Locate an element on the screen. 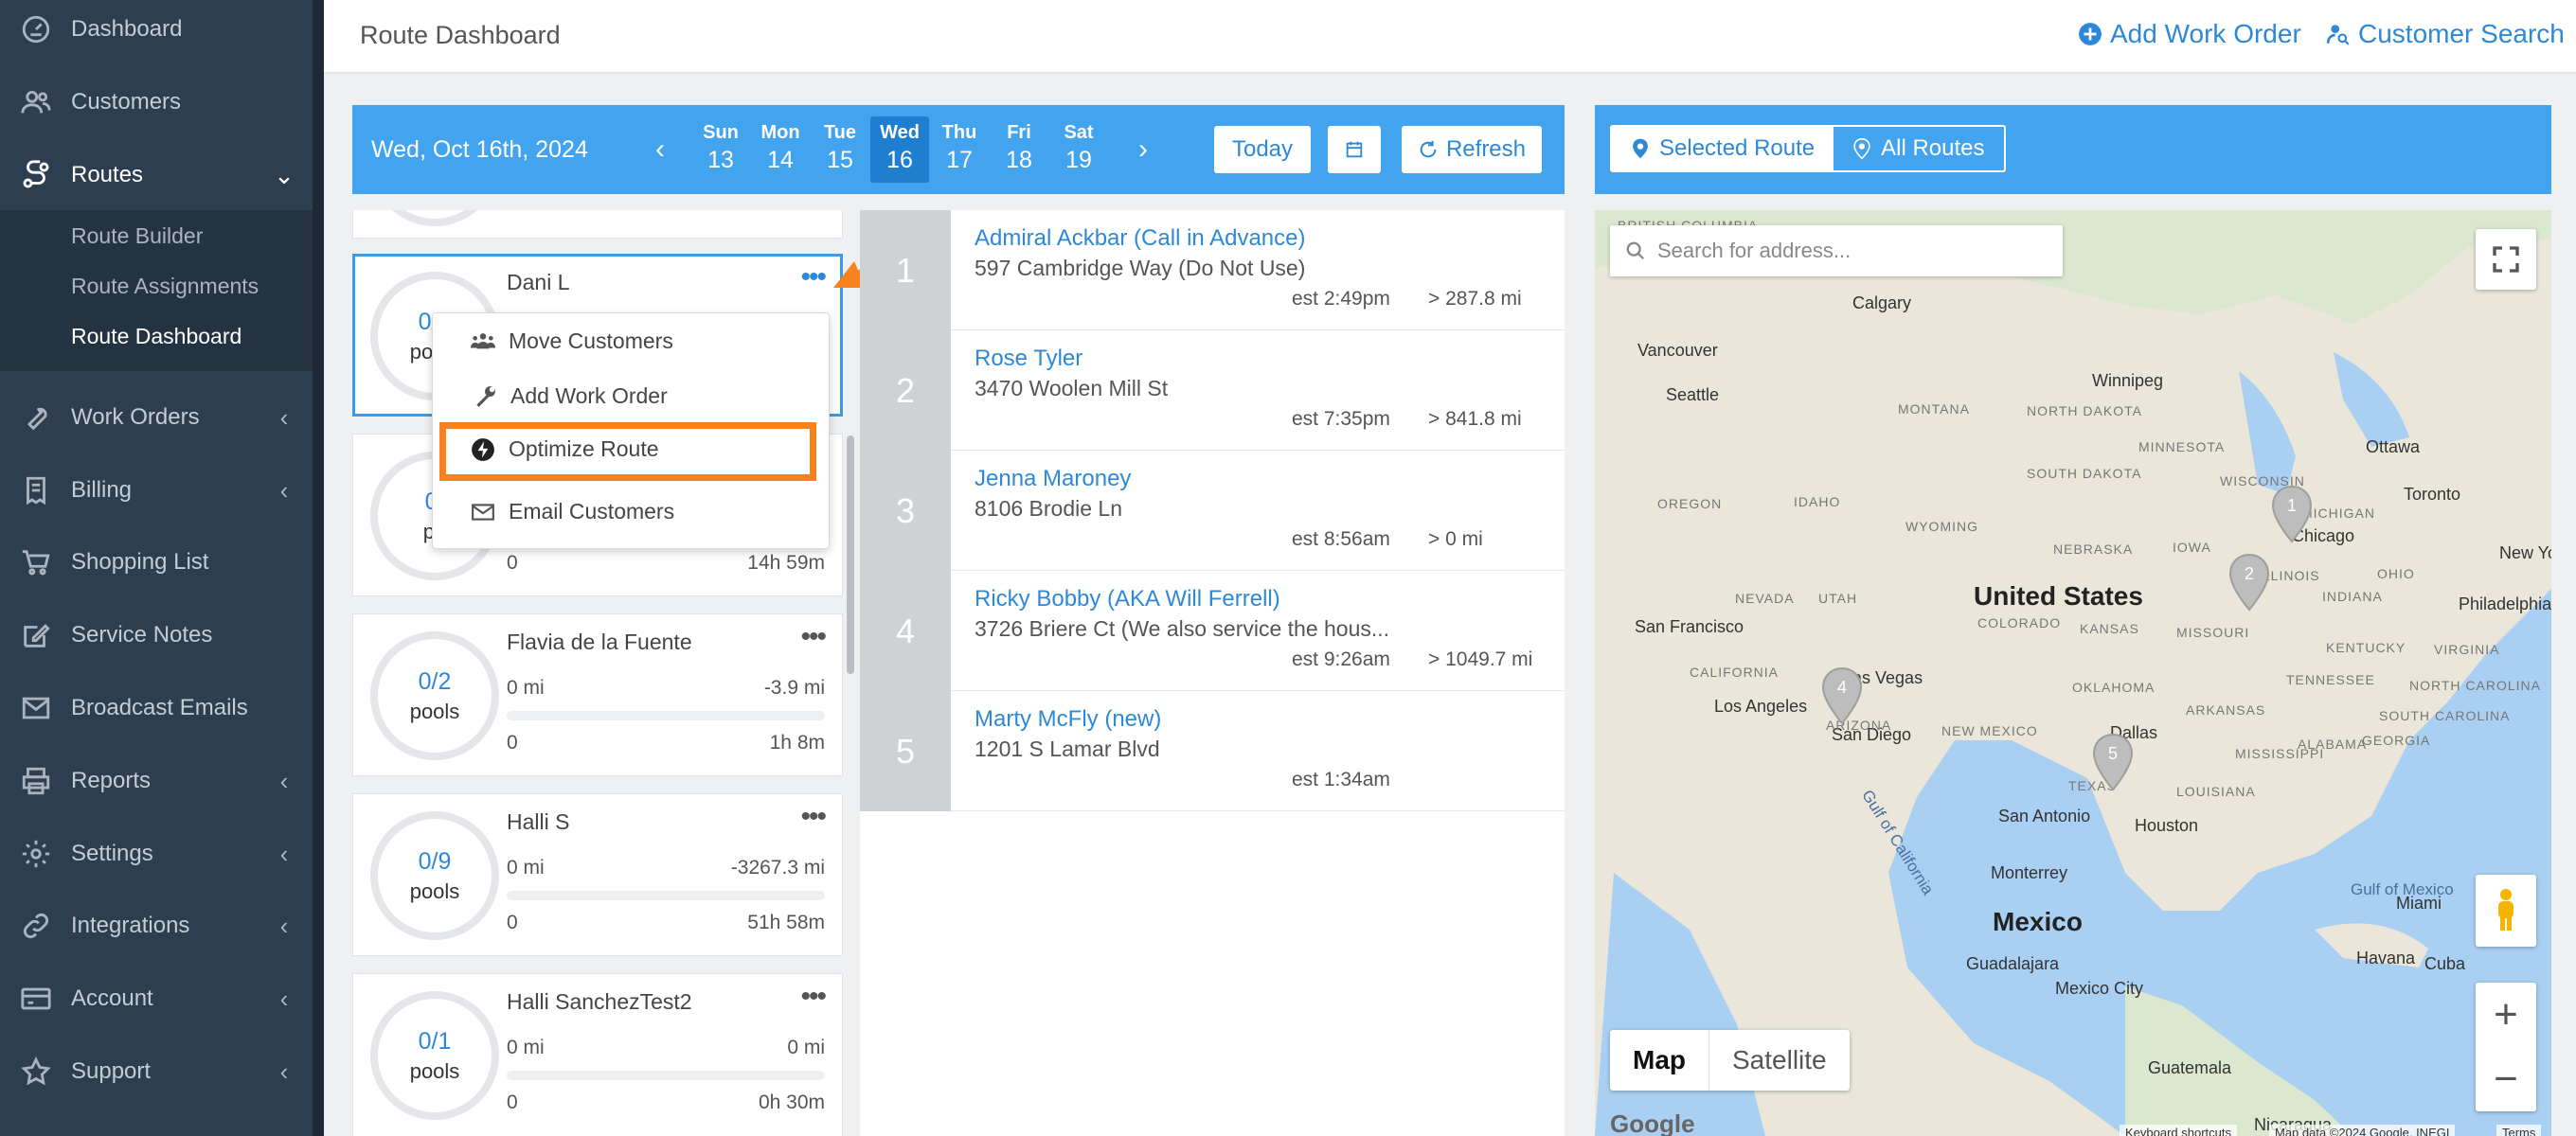  pool-count: 0/1 is located at coordinates (435, 1041).